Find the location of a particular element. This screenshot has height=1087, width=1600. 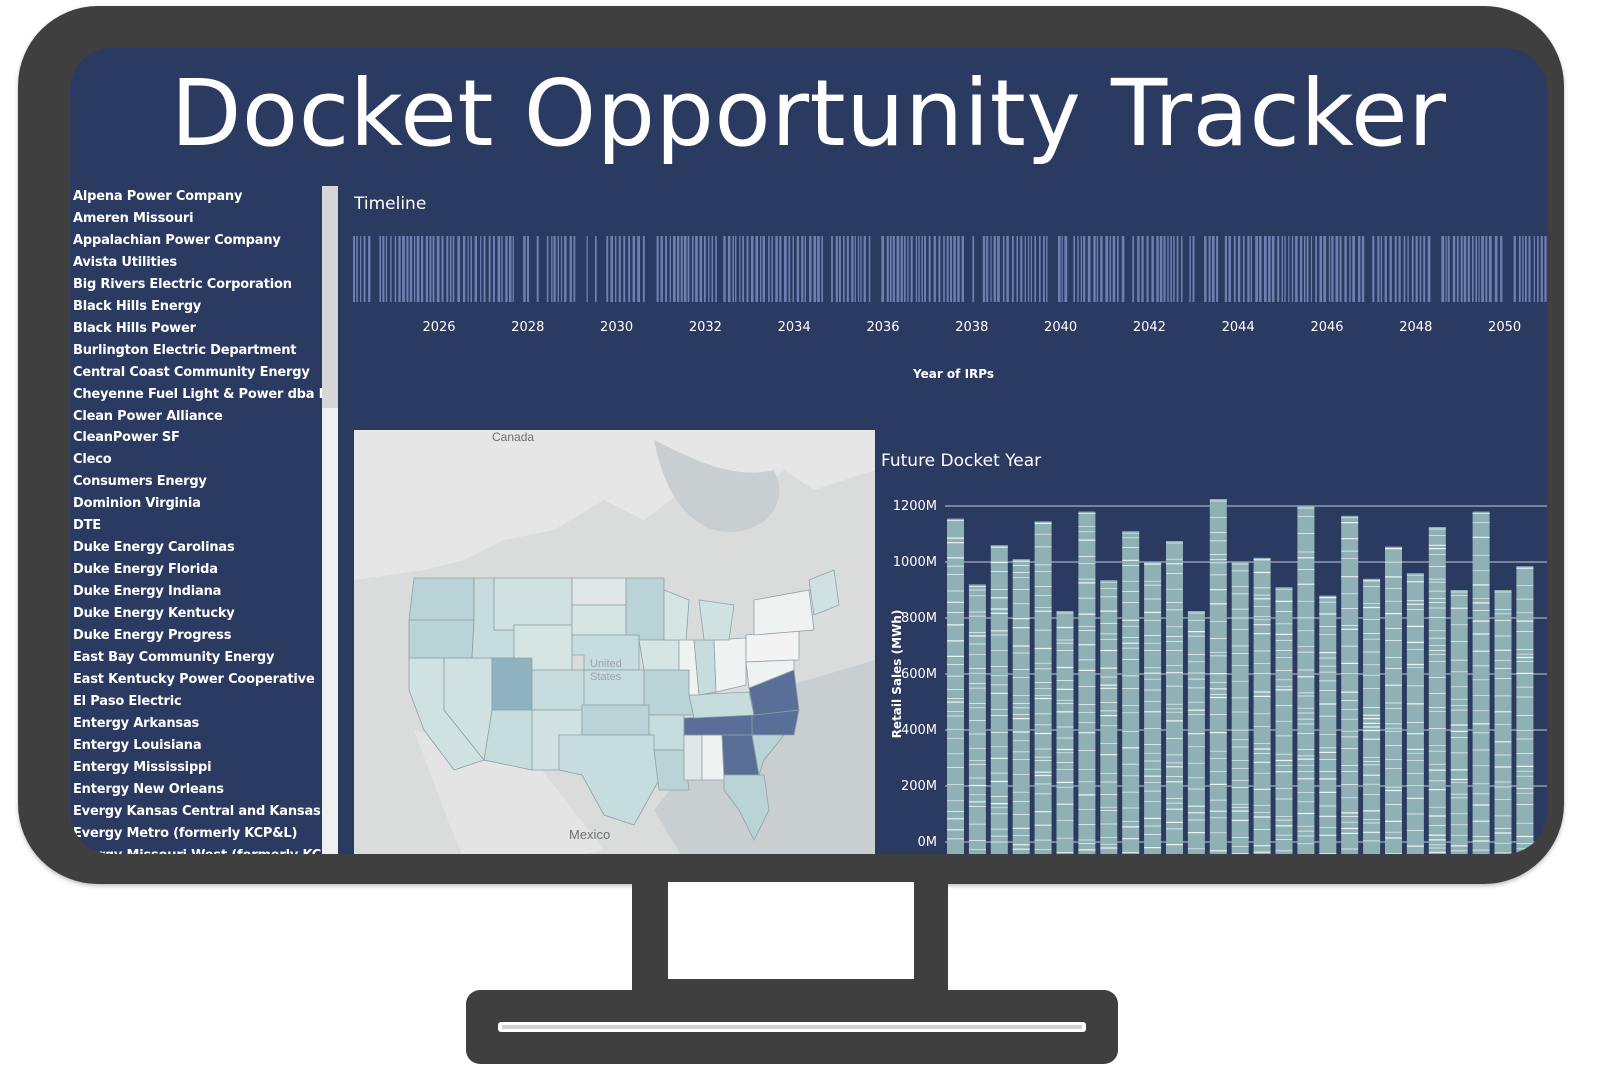

sidebar-item: Clean Power Alliance is located at coordinates (148, 417).